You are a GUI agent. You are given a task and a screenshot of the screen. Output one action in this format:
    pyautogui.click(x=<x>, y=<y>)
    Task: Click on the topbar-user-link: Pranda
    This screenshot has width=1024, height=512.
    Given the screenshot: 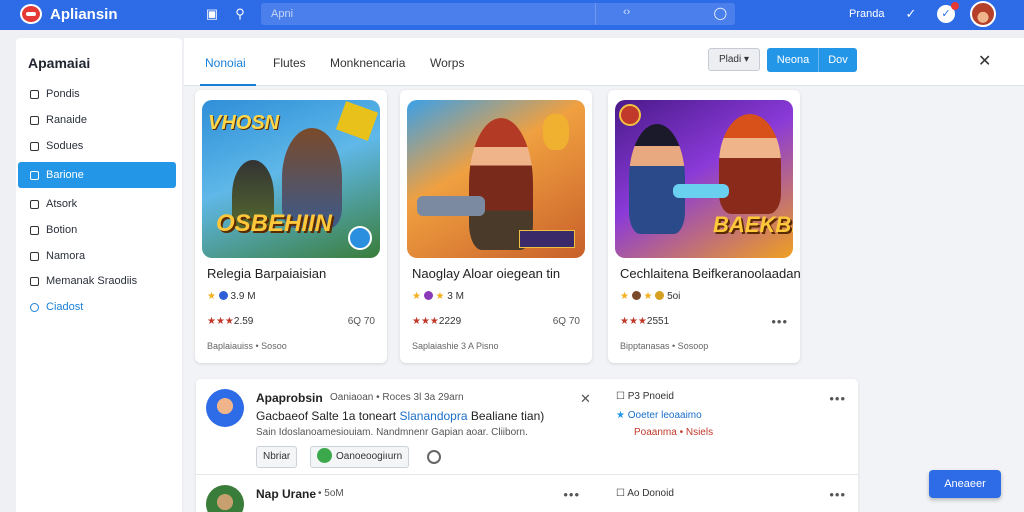 What is the action you would take?
    pyautogui.click(x=866, y=14)
    